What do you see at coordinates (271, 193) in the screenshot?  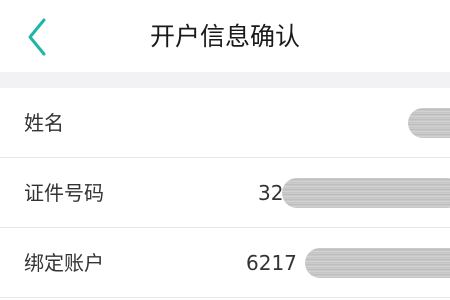 I see `row-value-visible: 32` at bounding box center [271, 193].